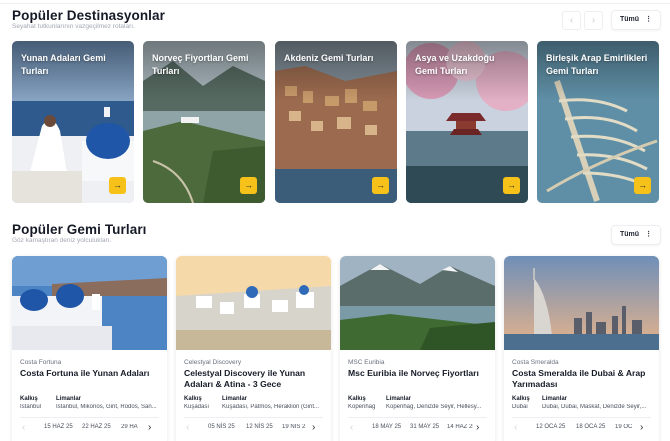  Describe the element at coordinates (62, 240) in the screenshot. I see `cruises-subtitle: Göz kamaştıran deniz yolculukları.` at that location.